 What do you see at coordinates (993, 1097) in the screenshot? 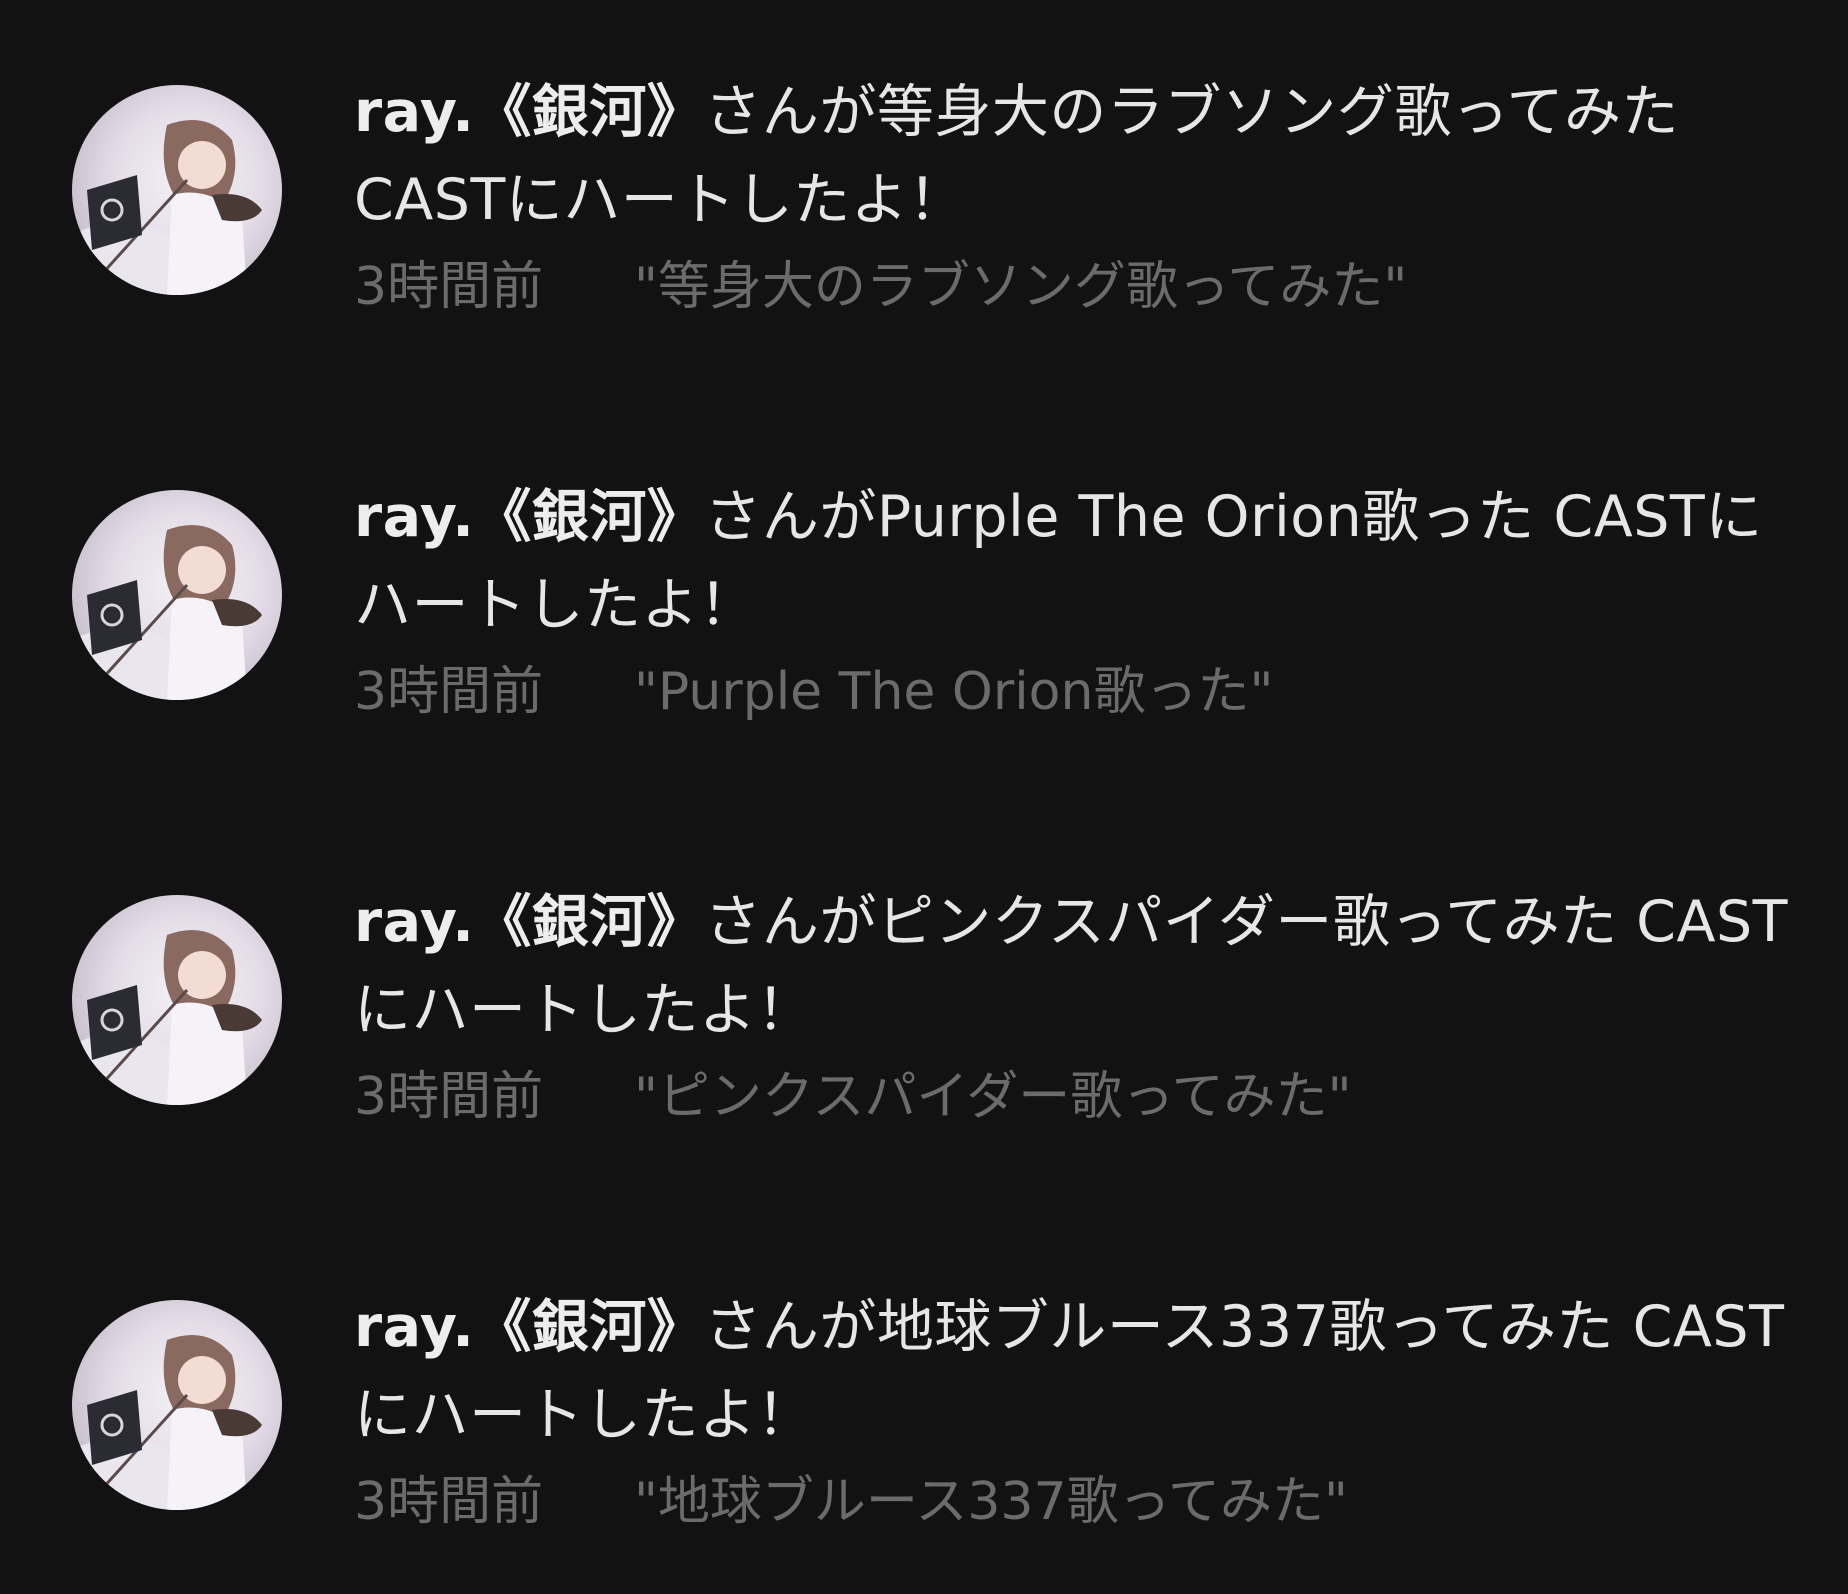
I see `cast-title-quote: "ピンクスパイダー歌ってみた"` at bounding box center [993, 1097].